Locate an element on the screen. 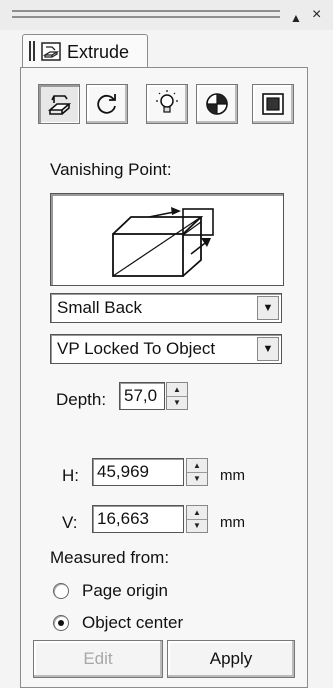 The height and width of the screenshot is (688, 333). lighting-button is located at coordinates (167, 104).